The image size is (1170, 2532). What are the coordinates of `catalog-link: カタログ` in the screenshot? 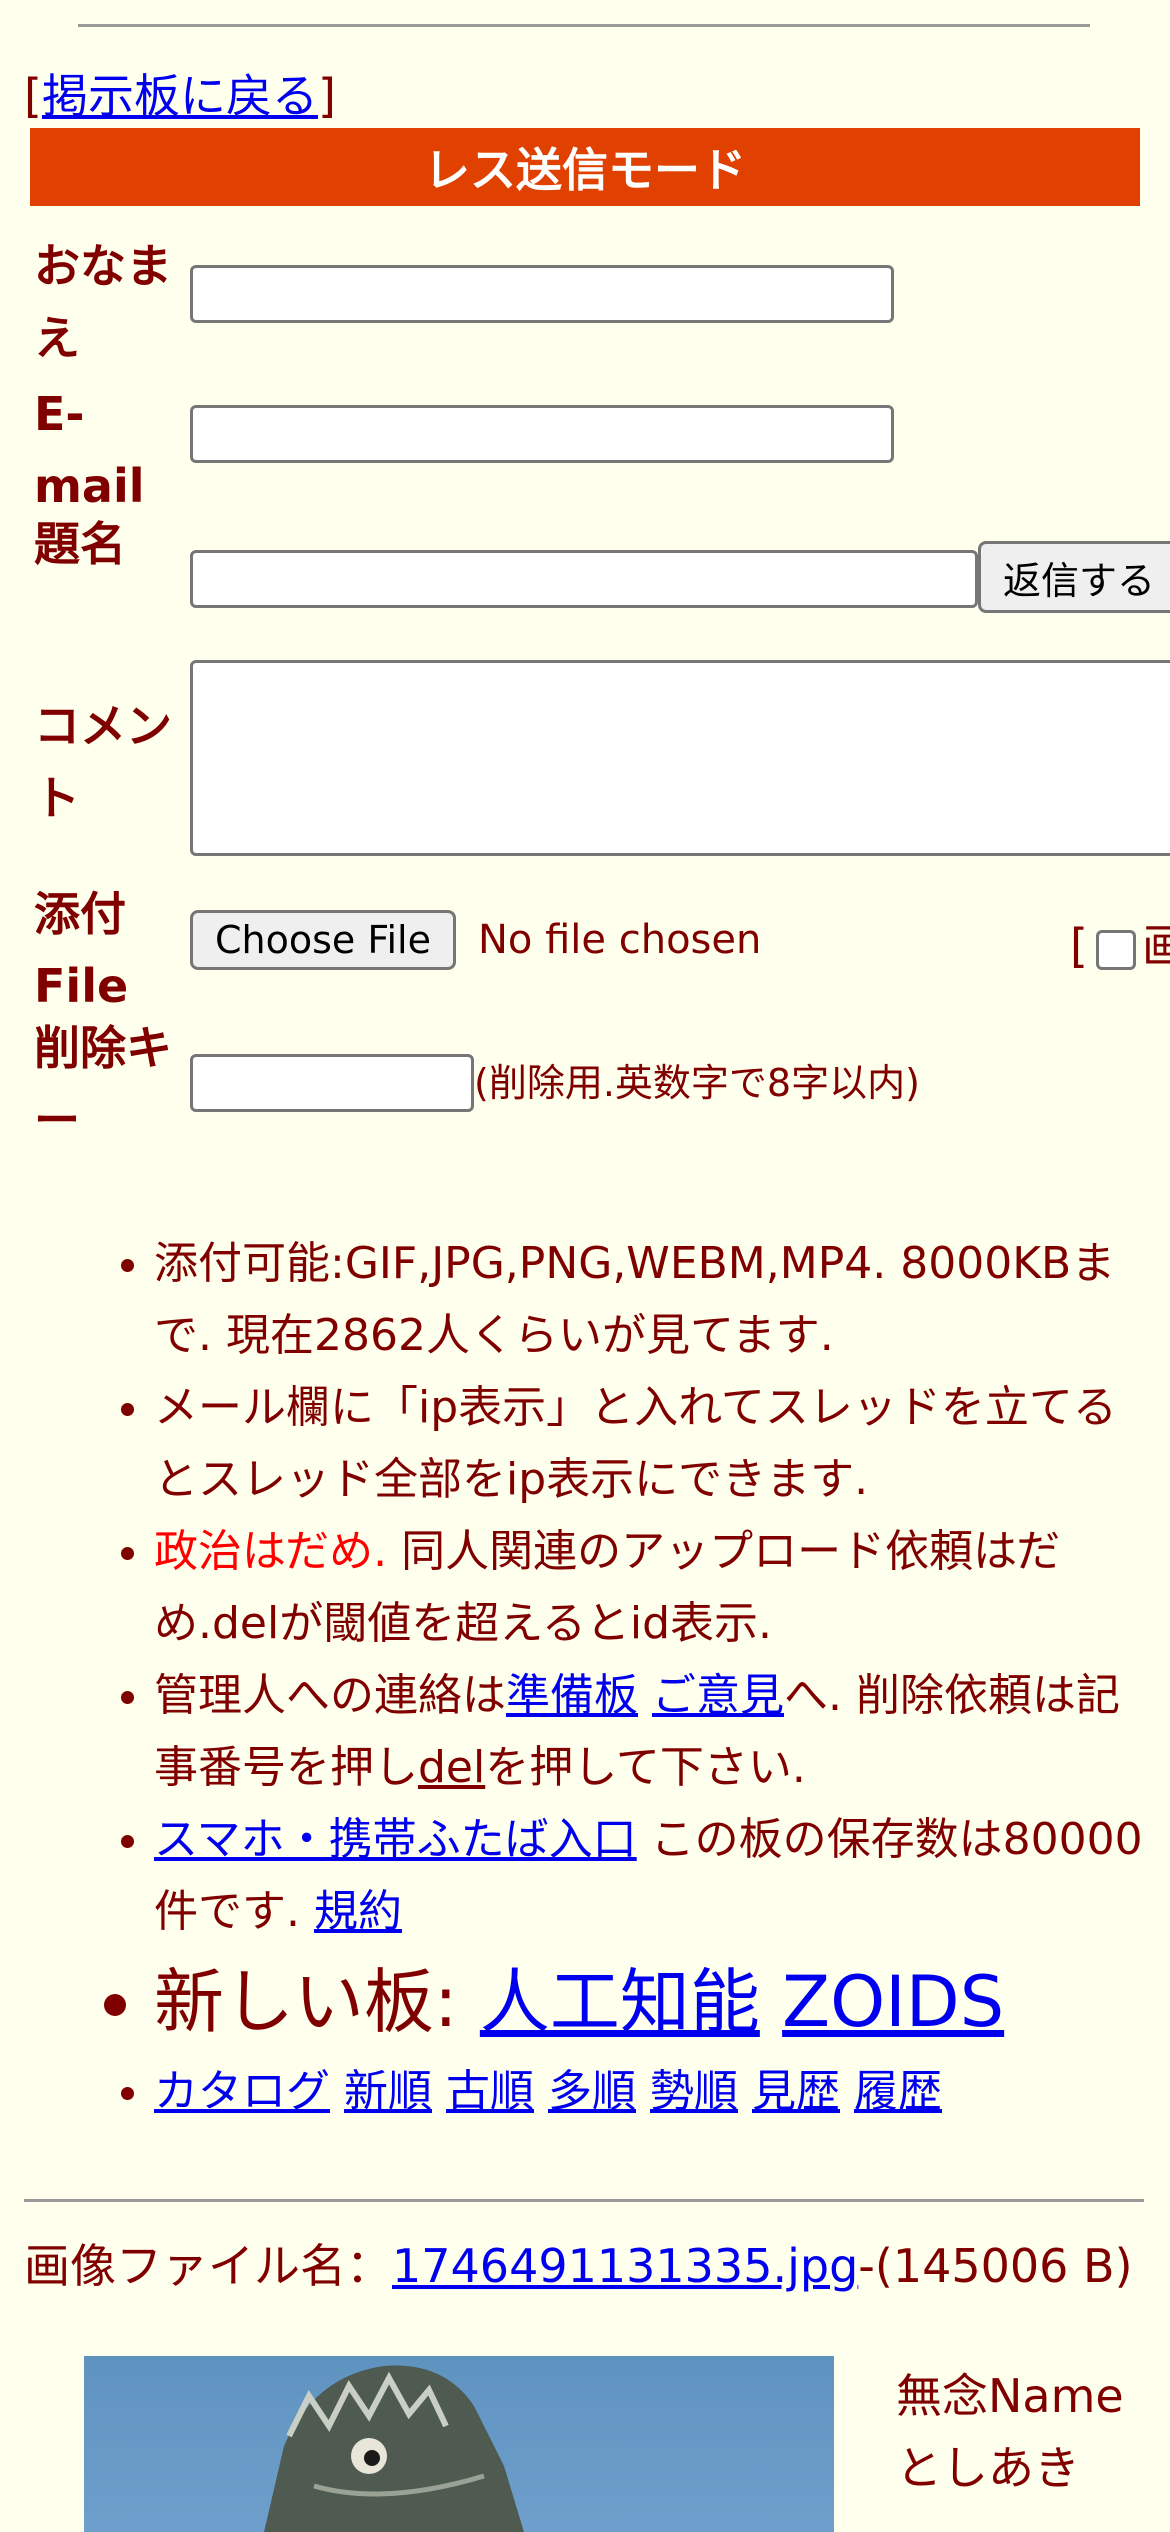 It's located at (242, 2091).